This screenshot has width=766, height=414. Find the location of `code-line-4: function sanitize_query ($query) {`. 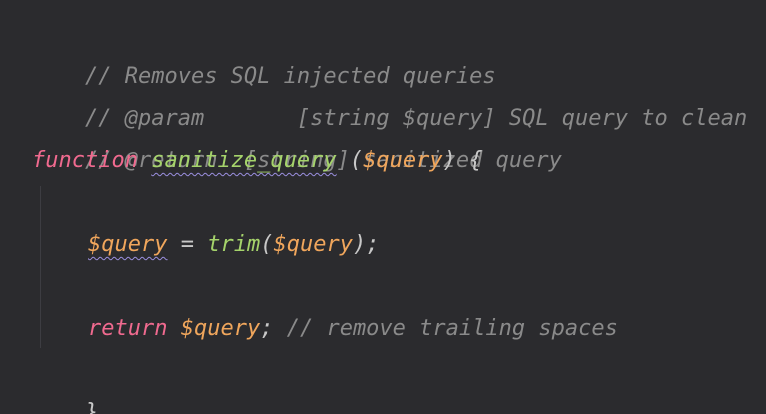

code-line-4: function sanitize_query ($query) { is located at coordinates (257, 161).